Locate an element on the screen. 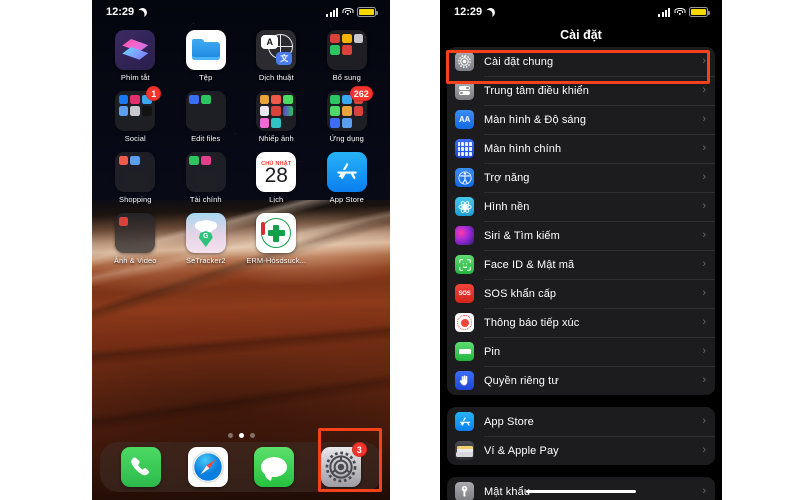  settings-row-general: Cài đặt chung › is located at coordinates (581, 61).